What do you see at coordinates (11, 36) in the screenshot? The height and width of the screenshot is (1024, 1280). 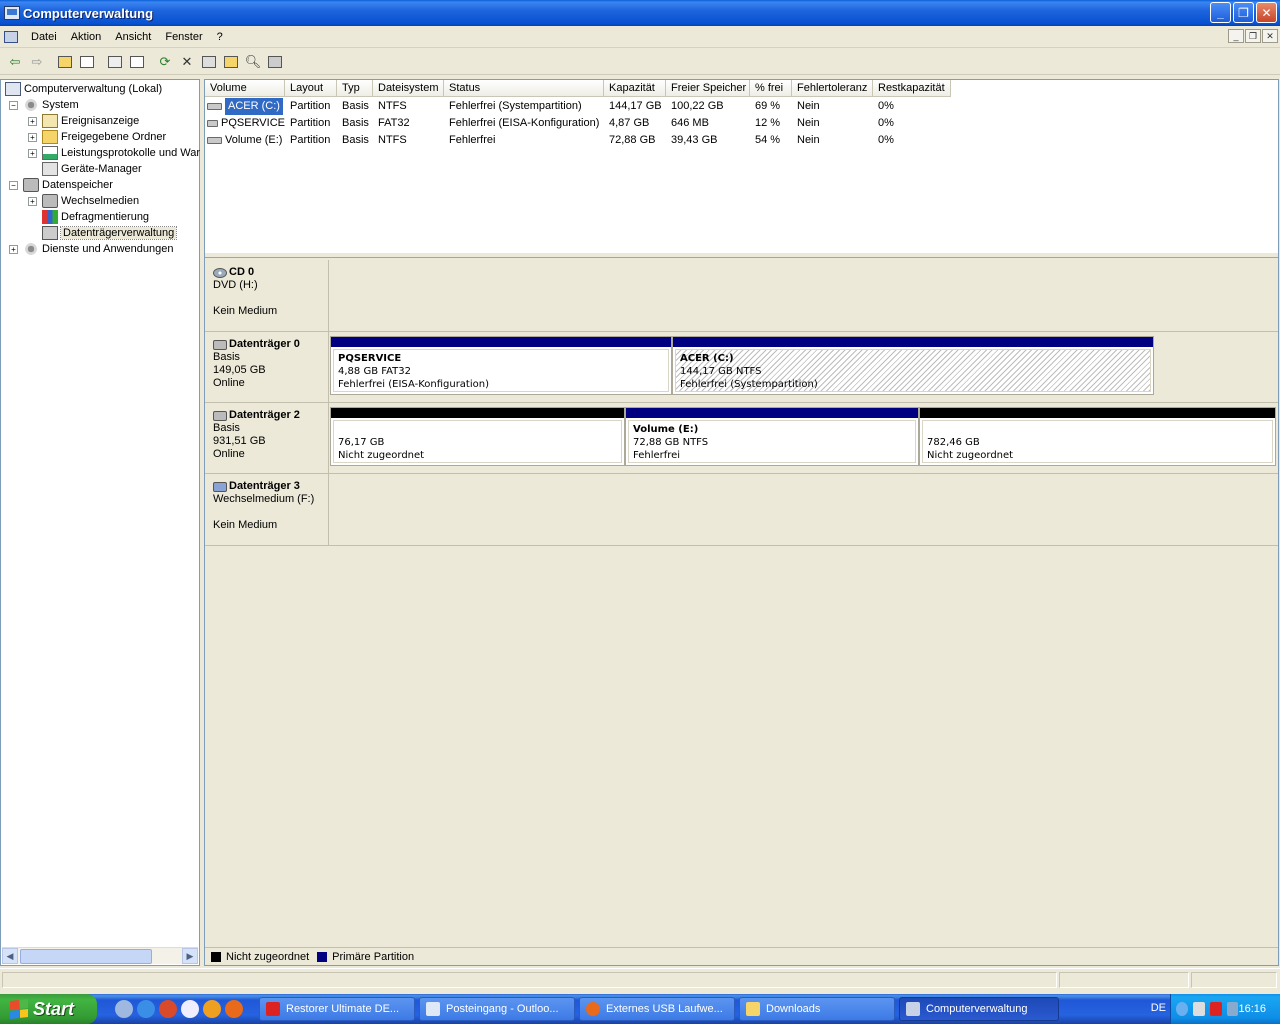 I see `mmc-system-menu-icon` at bounding box center [11, 36].